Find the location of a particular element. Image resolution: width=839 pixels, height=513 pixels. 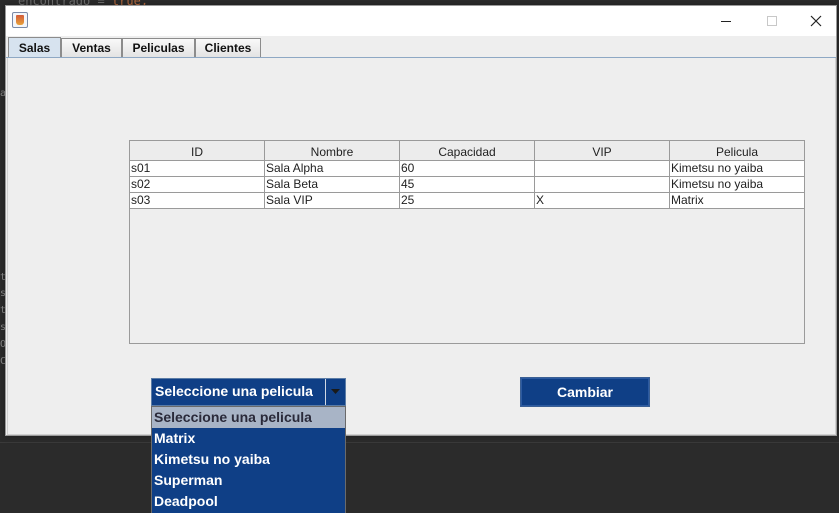

cell-vip: X is located at coordinates (602, 200).